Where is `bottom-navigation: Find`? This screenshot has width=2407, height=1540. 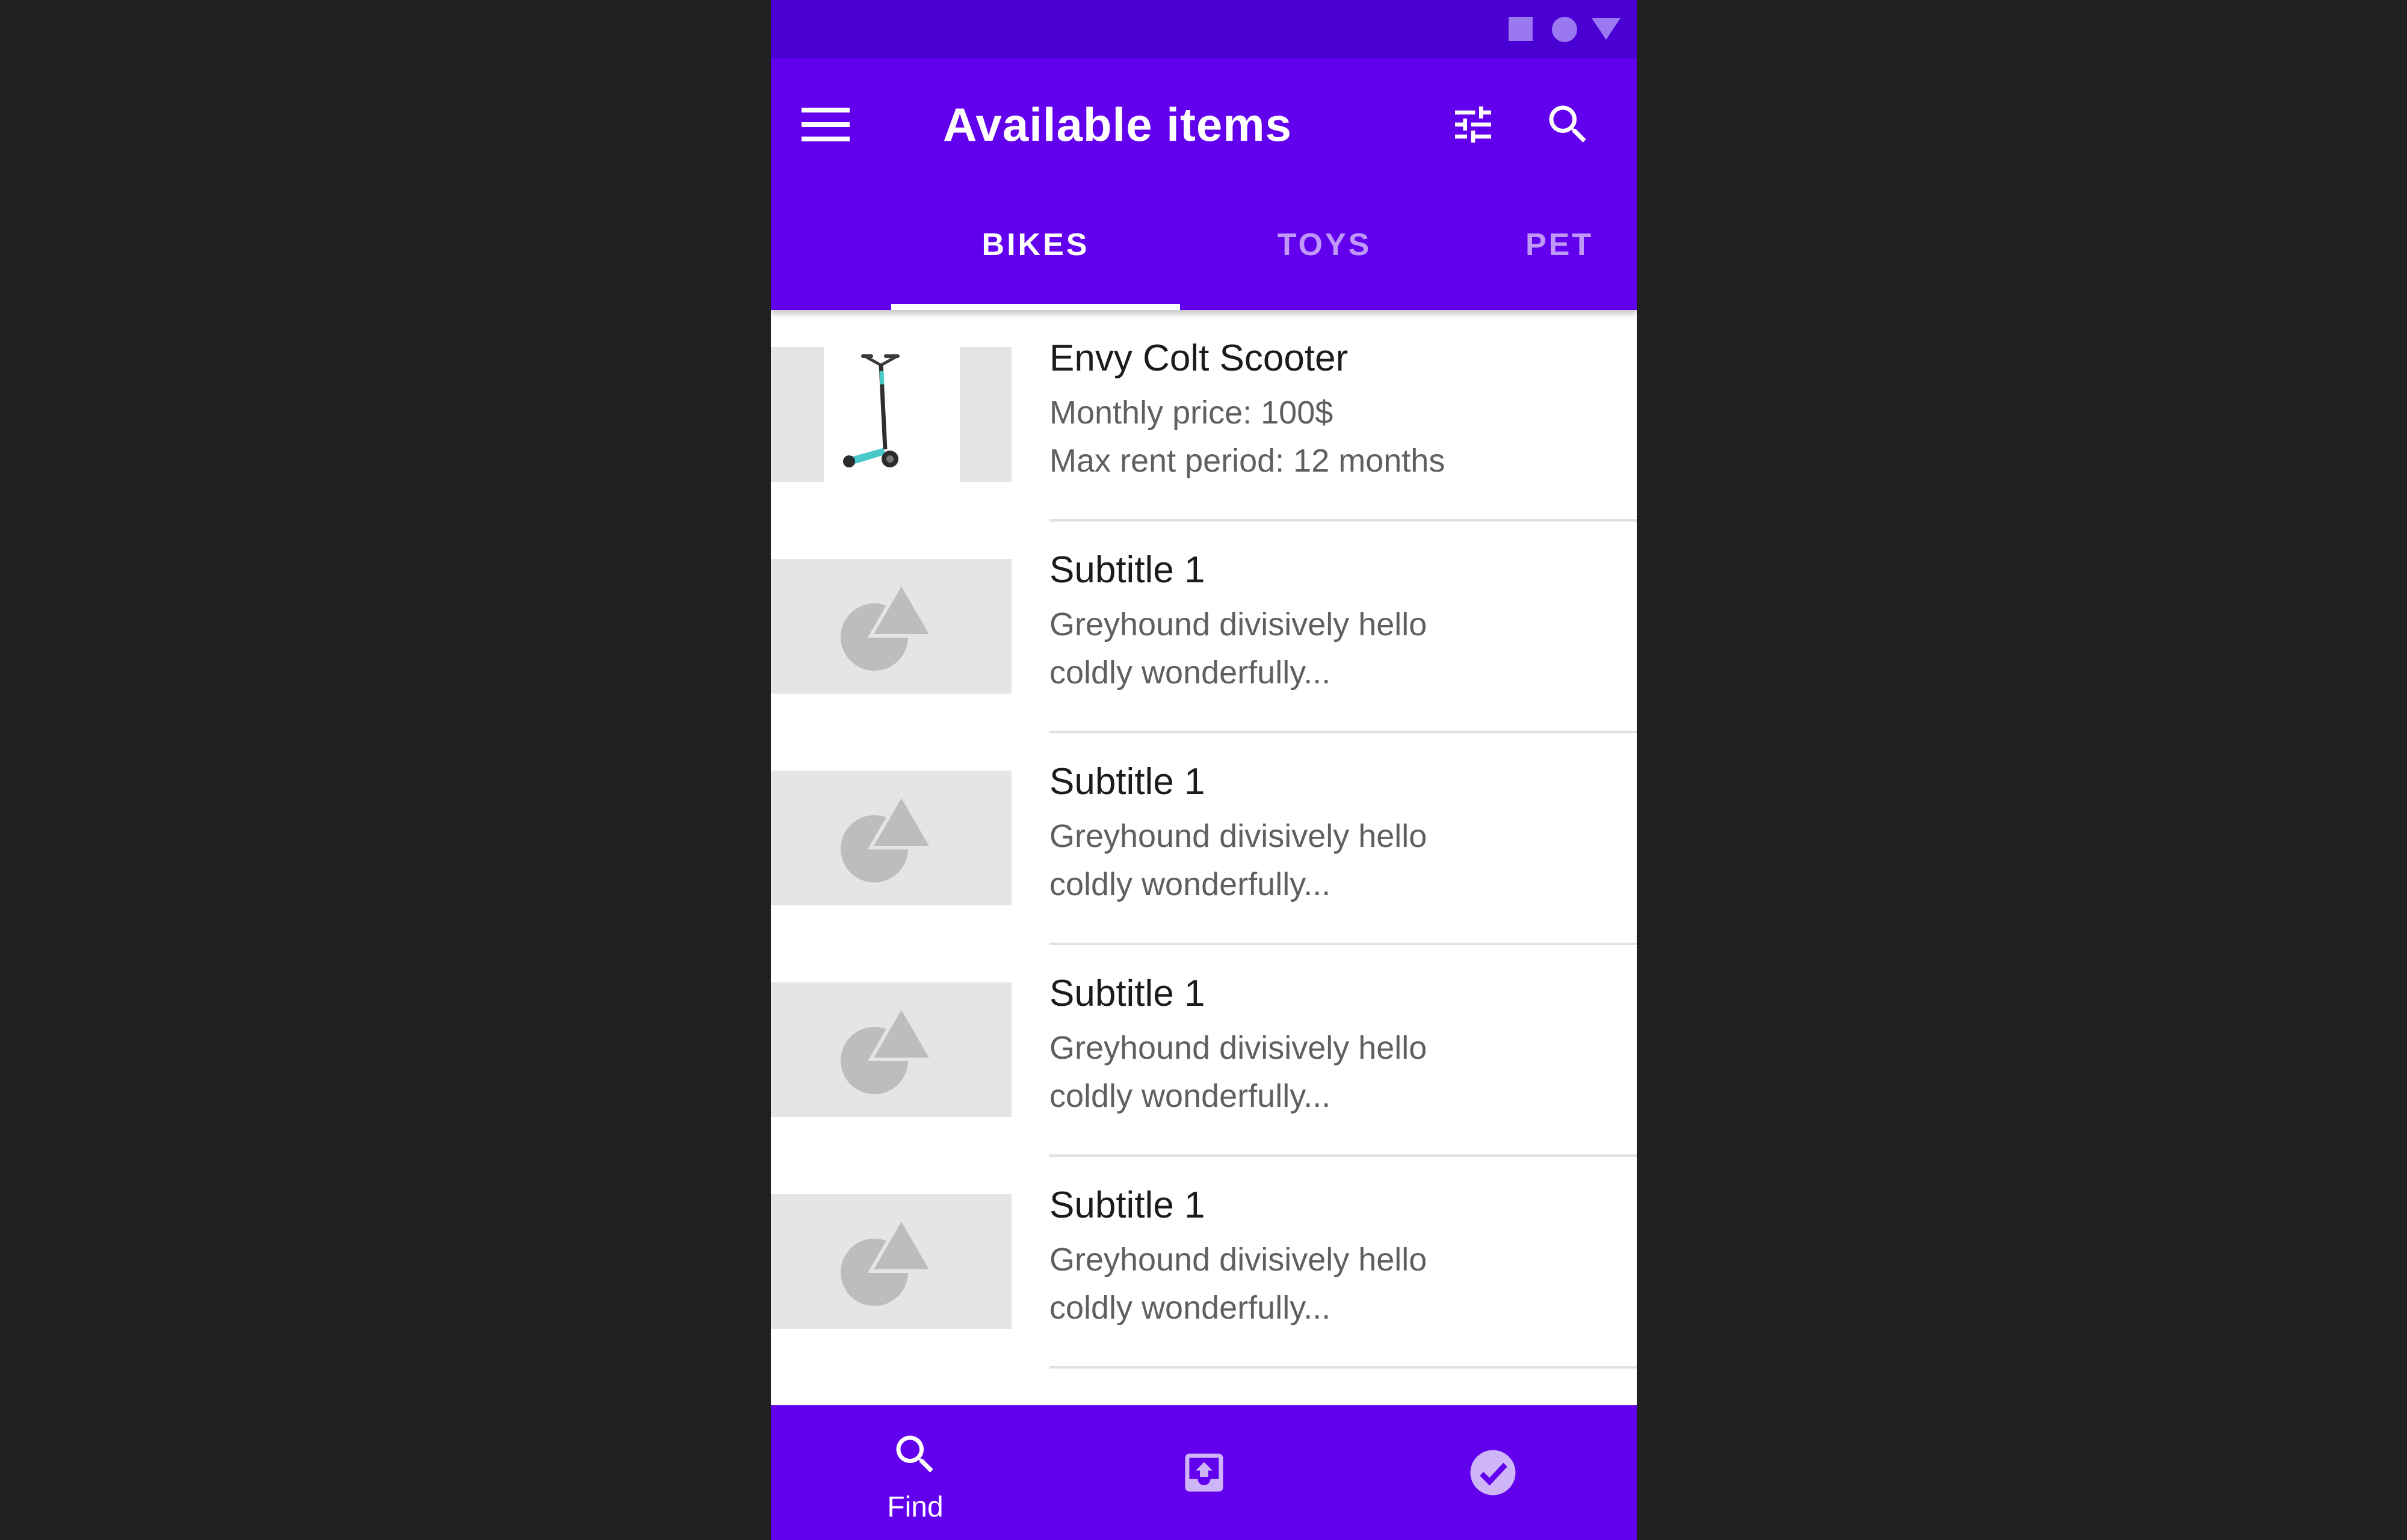 bottom-navigation: Find is located at coordinates (1204, 1473).